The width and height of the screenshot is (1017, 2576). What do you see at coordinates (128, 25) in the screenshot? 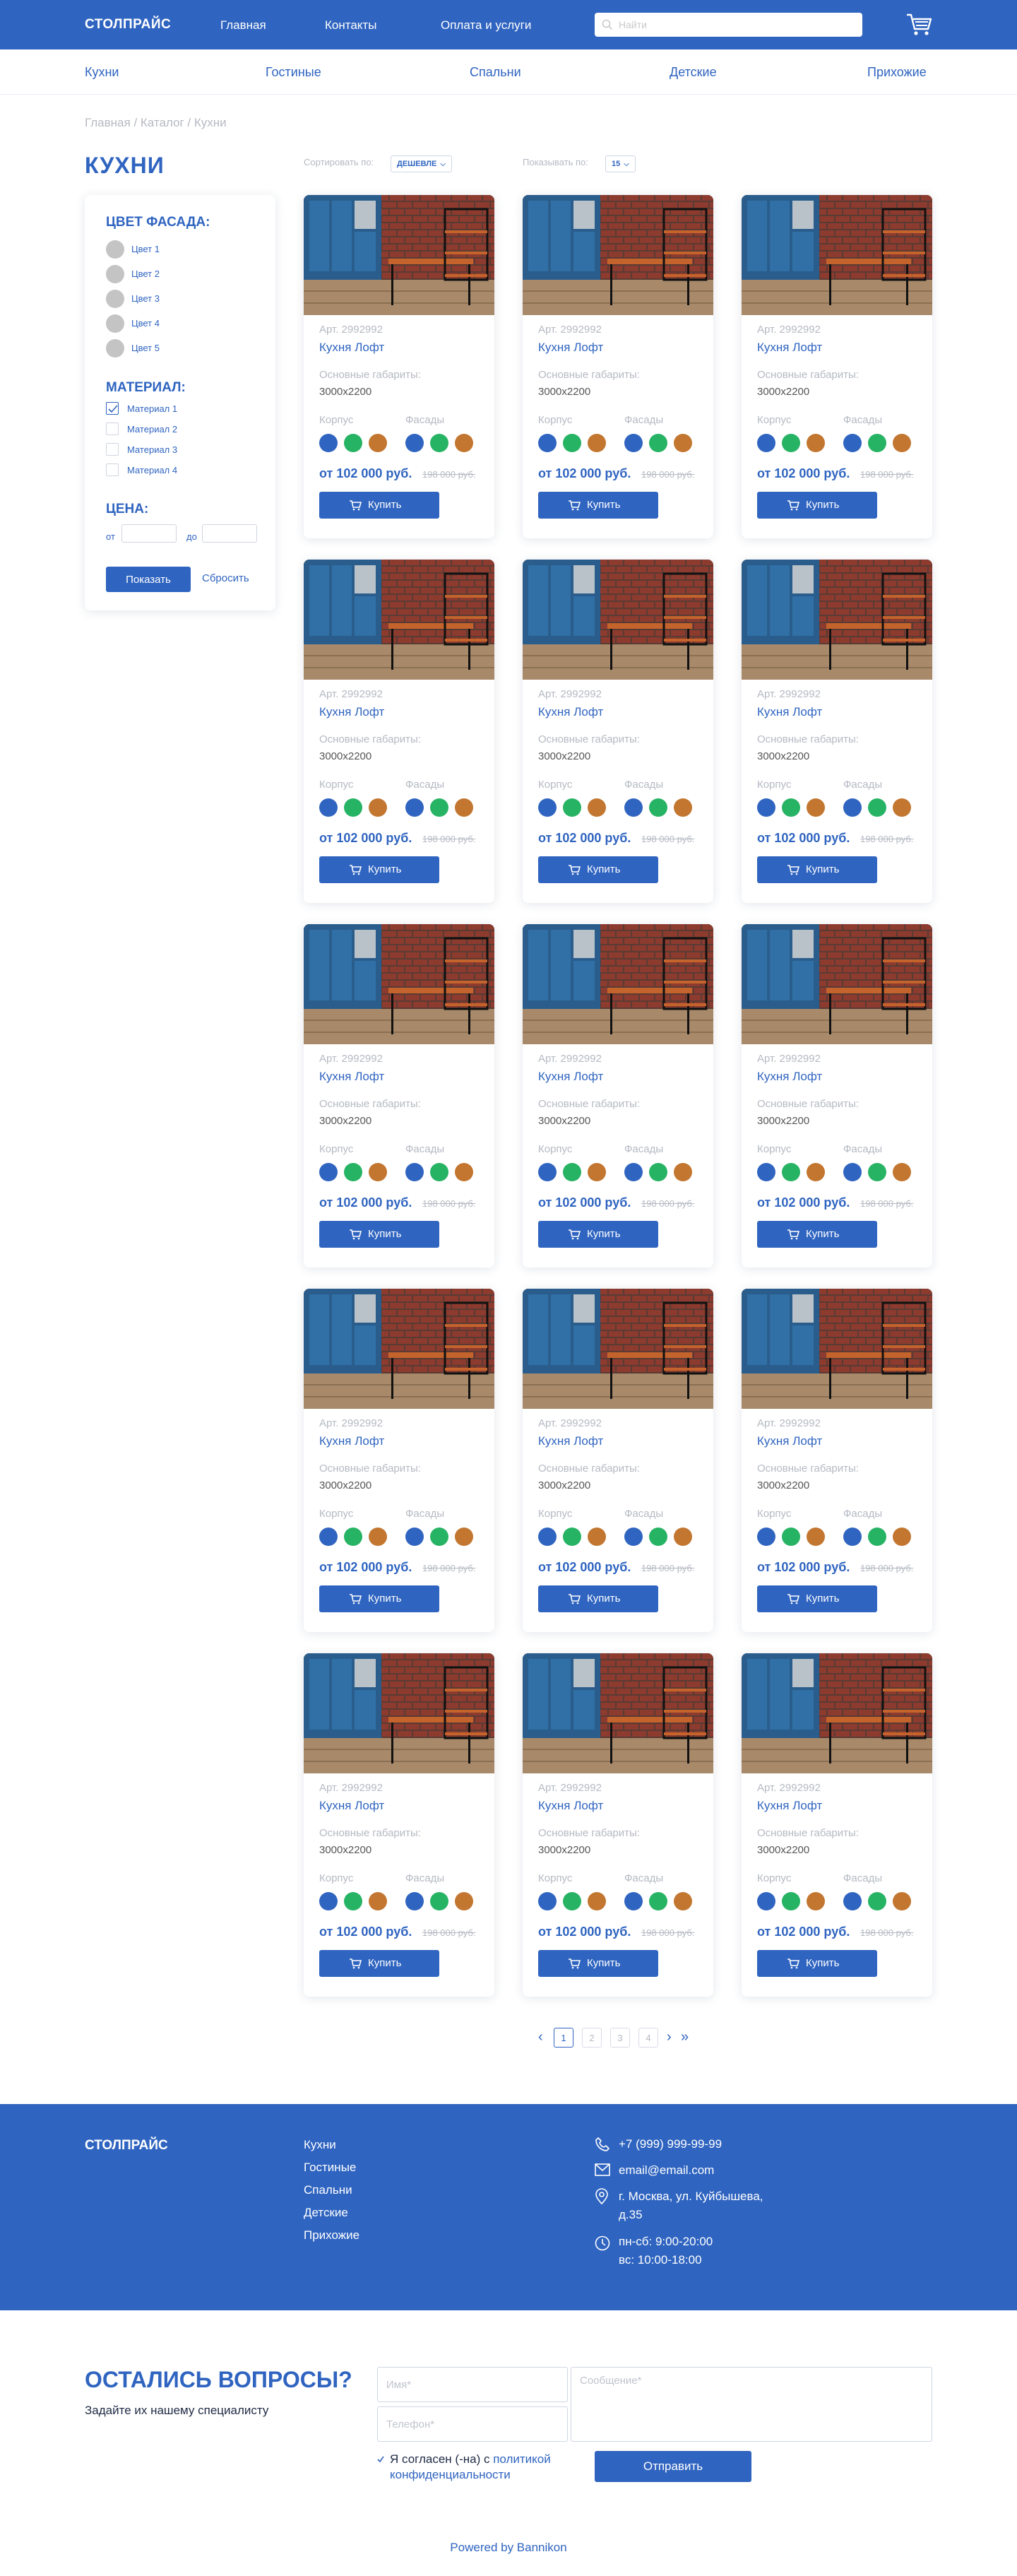
I see `logo: СТОЛПРАЙС` at bounding box center [128, 25].